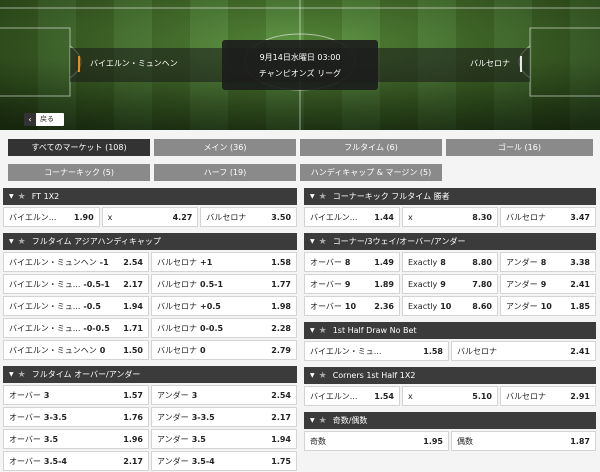 The height and width of the screenshot is (472, 600). Describe the element at coordinates (206, 262) in the screenshot. I see `selection-line: +1` at that location.